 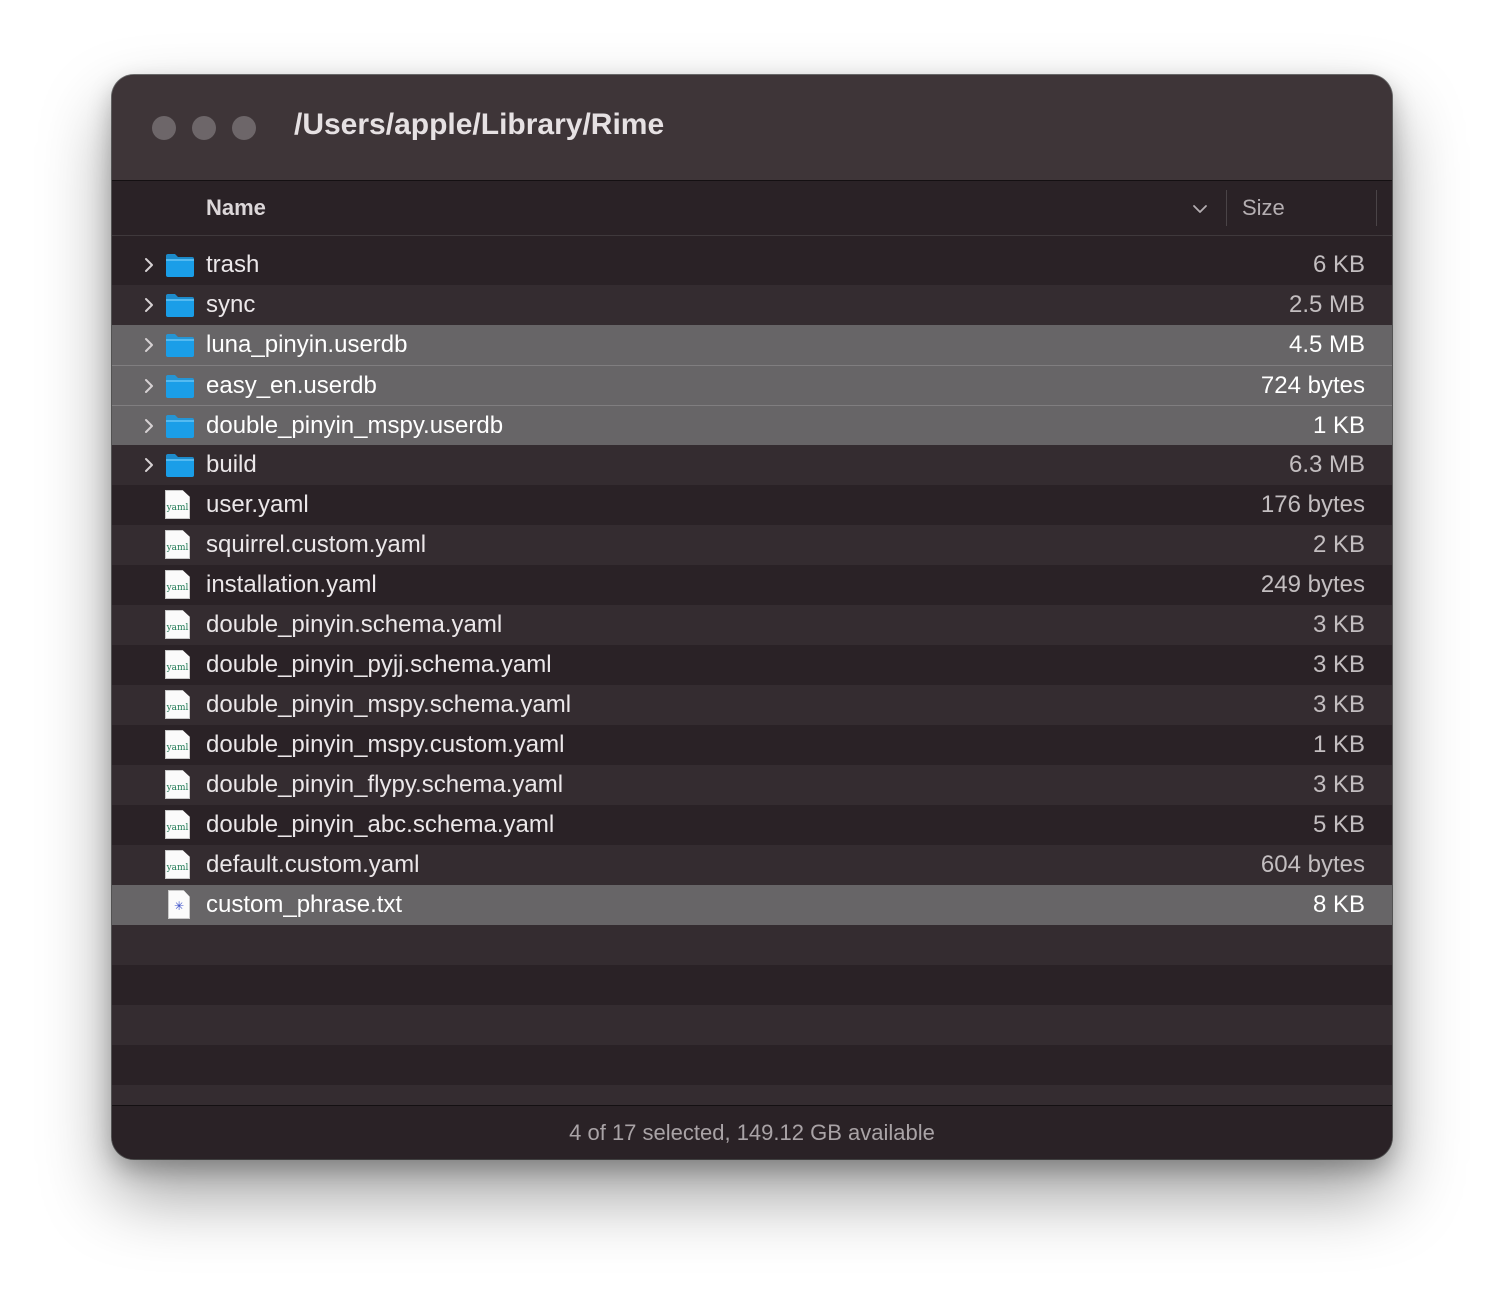 I want to click on file-name: custom_phrase.txt, so click(x=304, y=904).